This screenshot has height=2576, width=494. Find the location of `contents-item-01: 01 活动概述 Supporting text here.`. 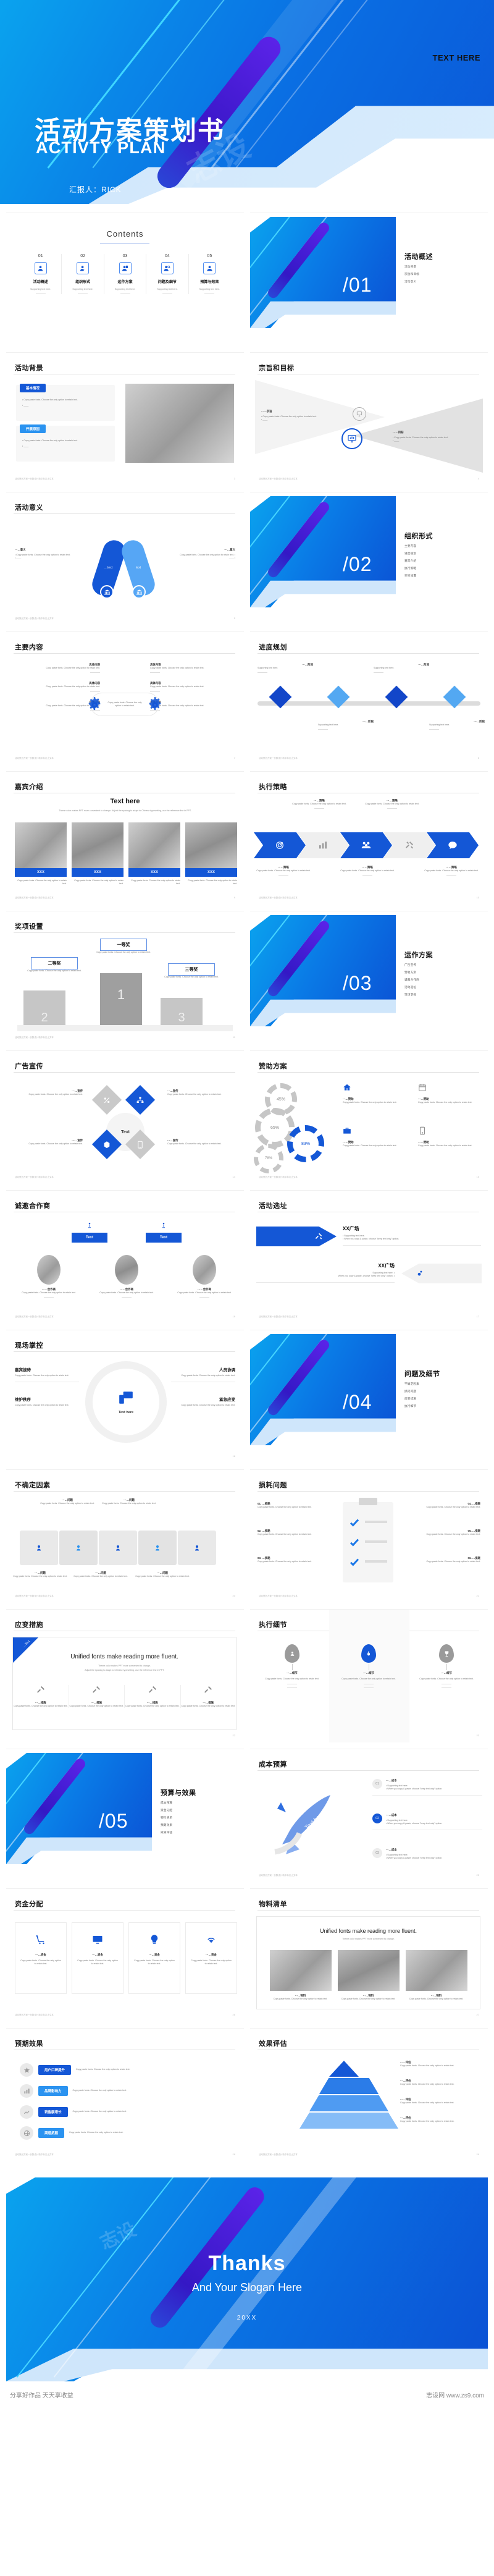

contents-item-01: 01 活动概述 Supporting text here. is located at coordinates (41, 274).